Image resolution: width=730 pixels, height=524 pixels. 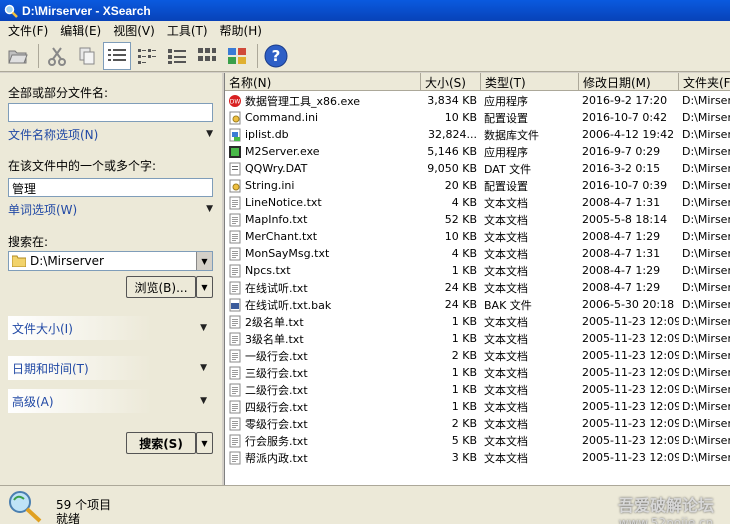 I want to click on title-bar: D:\Mirserver - XSearch, so click(x=365, y=10).